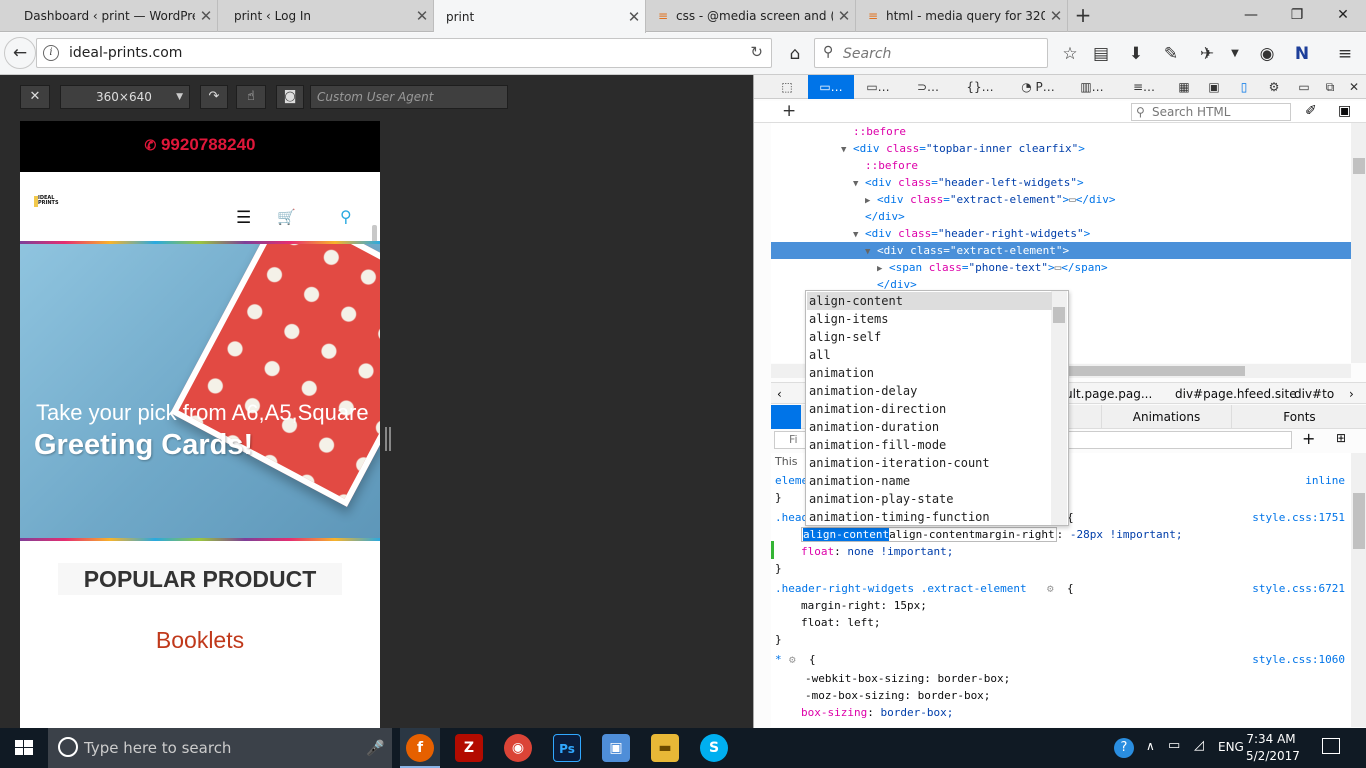 This screenshot has width=1366, height=768. I want to click on settings-icon: ⚙, so click(1274, 87).